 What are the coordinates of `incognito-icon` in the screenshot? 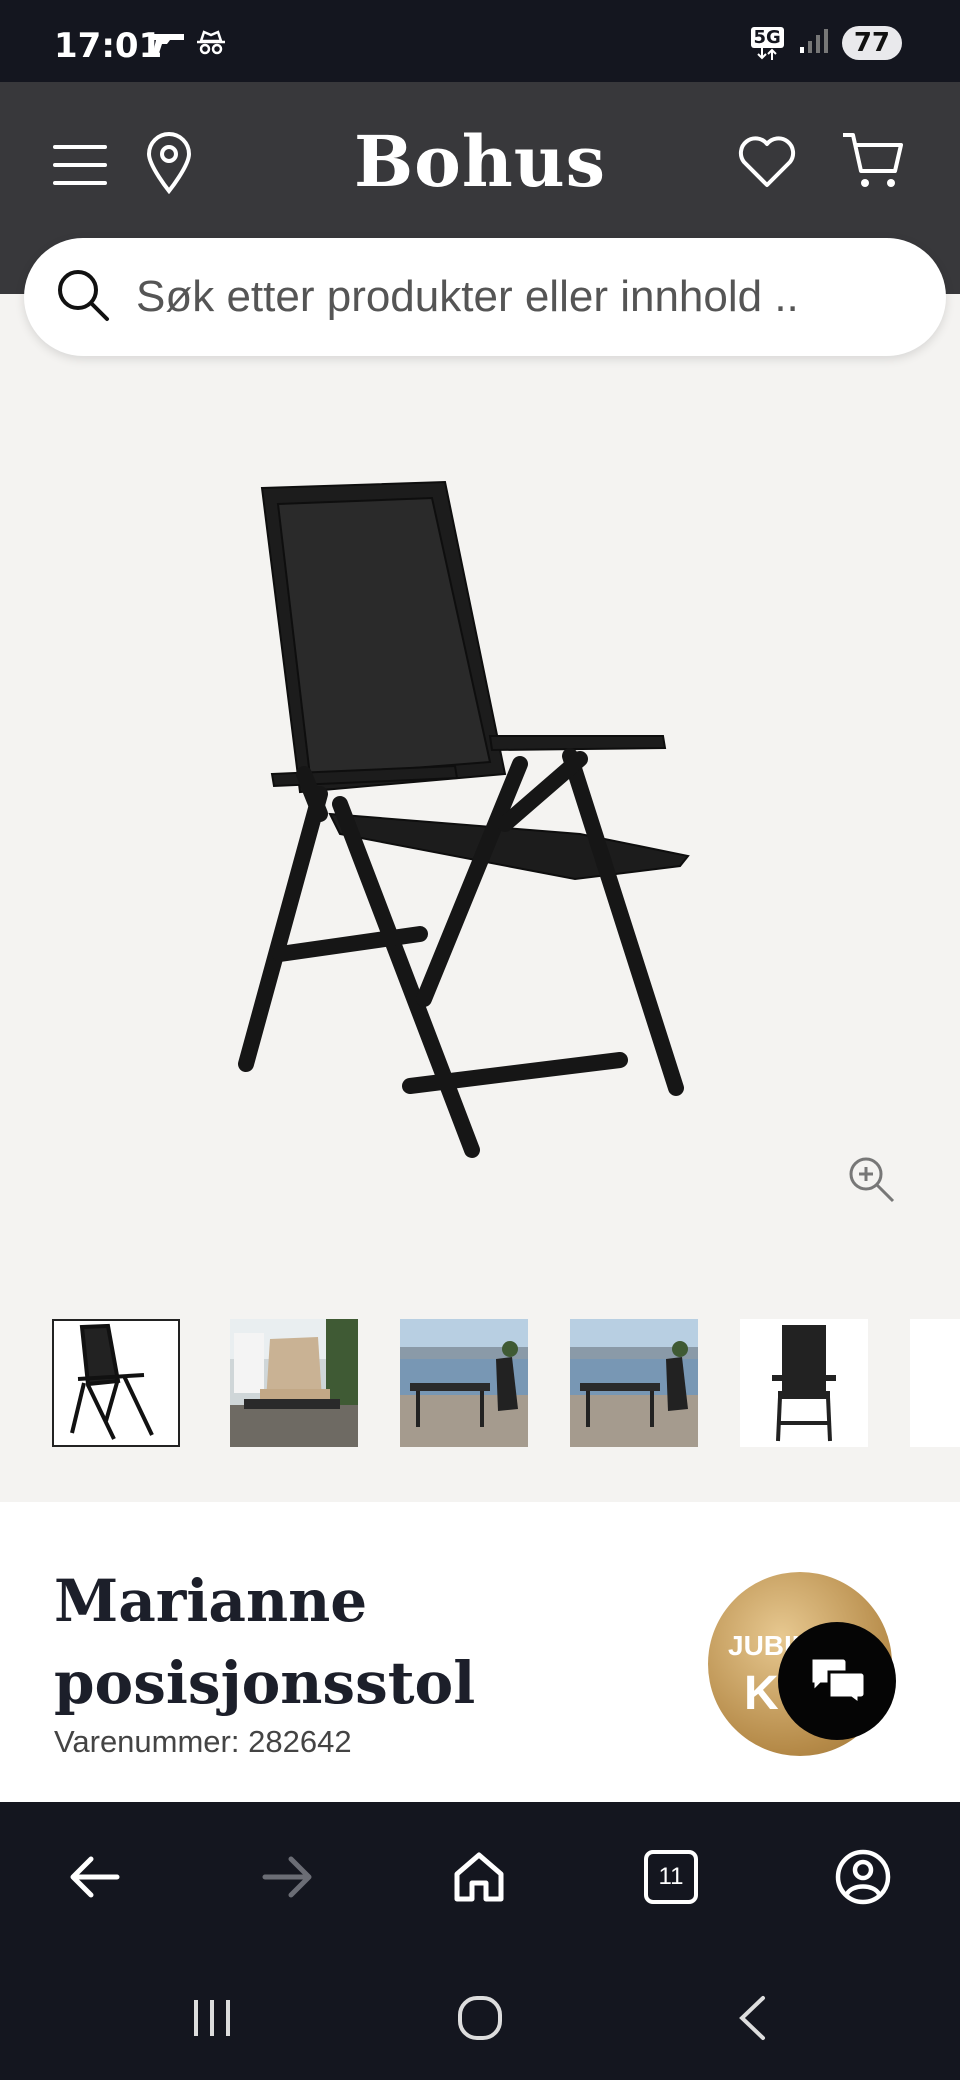 It's located at (211, 45).